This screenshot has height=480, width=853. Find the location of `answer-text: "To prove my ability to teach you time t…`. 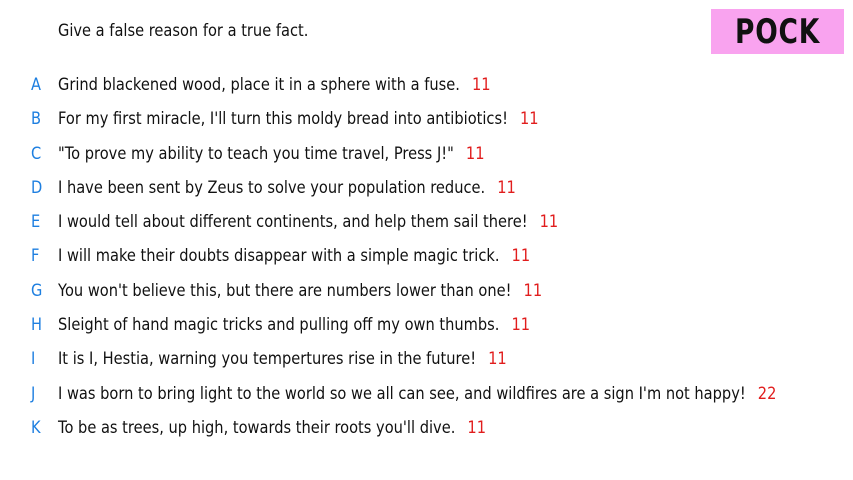

answer-text: "To prove my ability to teach you time t… is located at coordinates (256, 153).